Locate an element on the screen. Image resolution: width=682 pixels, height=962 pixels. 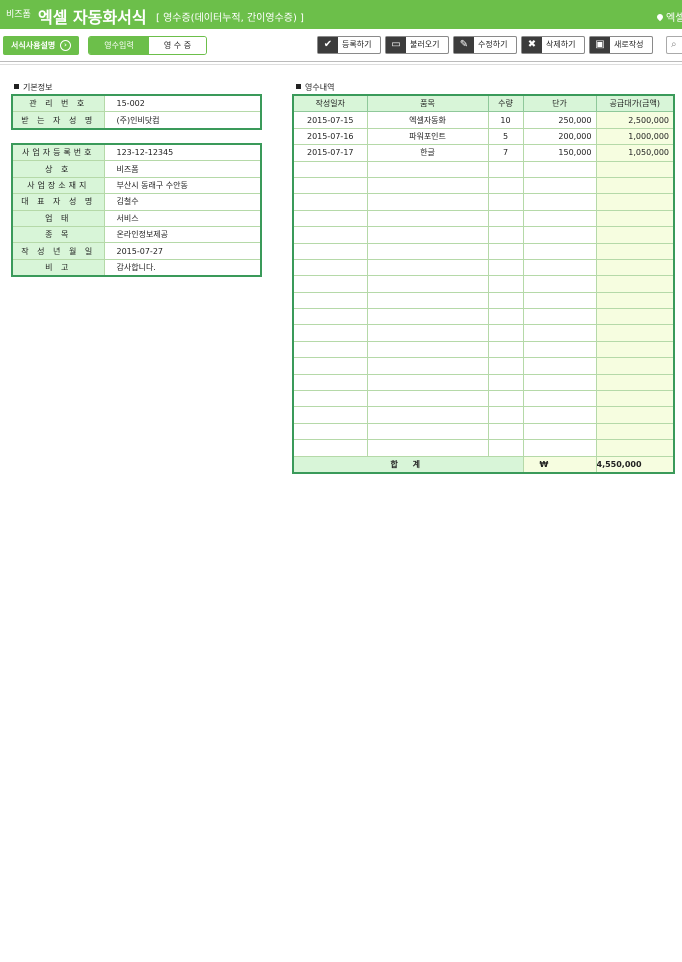
info-value-cell: 2015-07-27 is located at coordinates (182, 251).